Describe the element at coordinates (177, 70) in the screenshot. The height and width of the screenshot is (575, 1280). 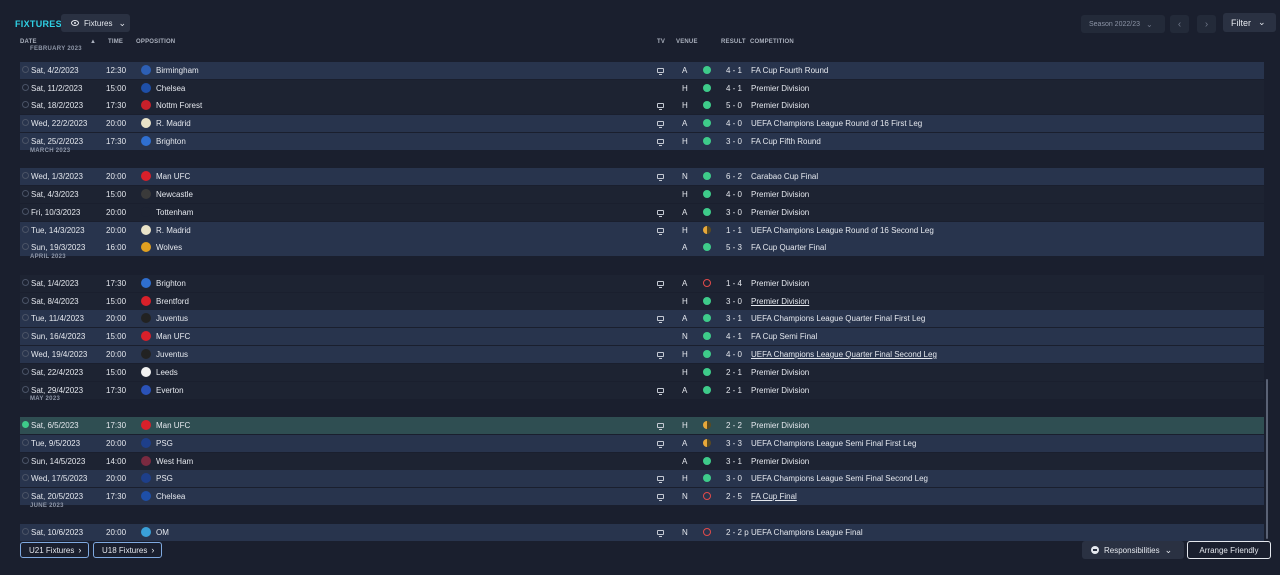
I see `opposition-link: Birmingham` at that location.